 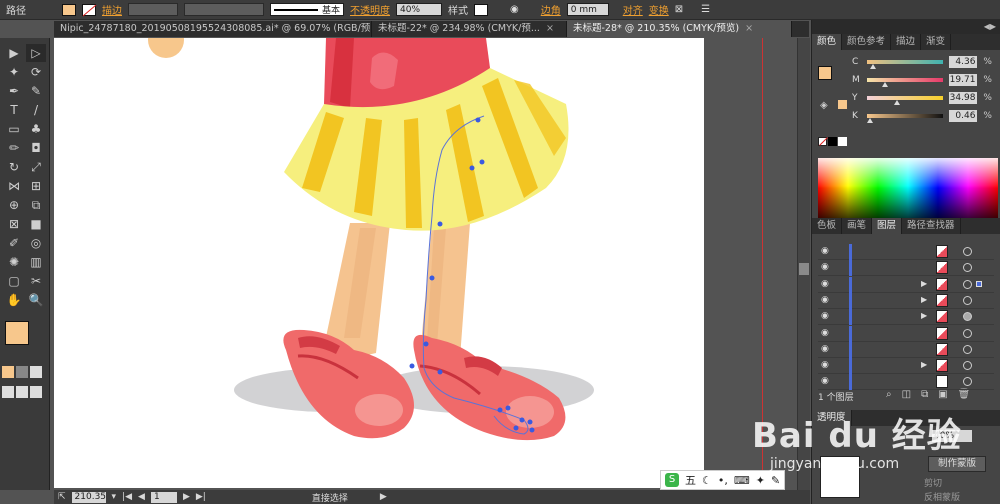 I want to click on tab-swatches: 色板, so click(x=827, y=226).